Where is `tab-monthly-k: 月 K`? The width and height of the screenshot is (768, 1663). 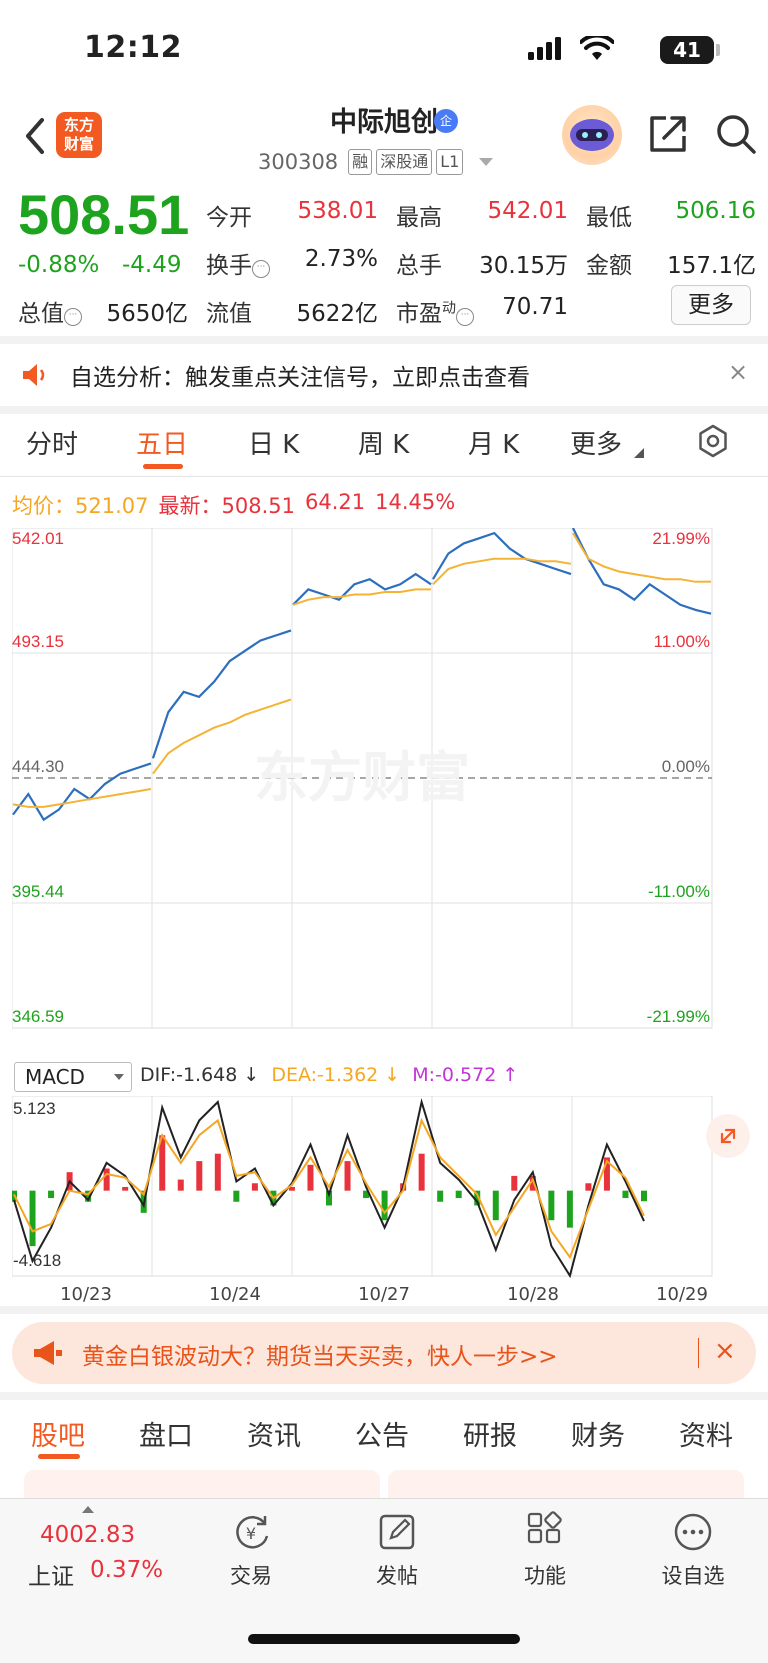
tab-monthly-k: 月 K is located at coordinates (493, 442).